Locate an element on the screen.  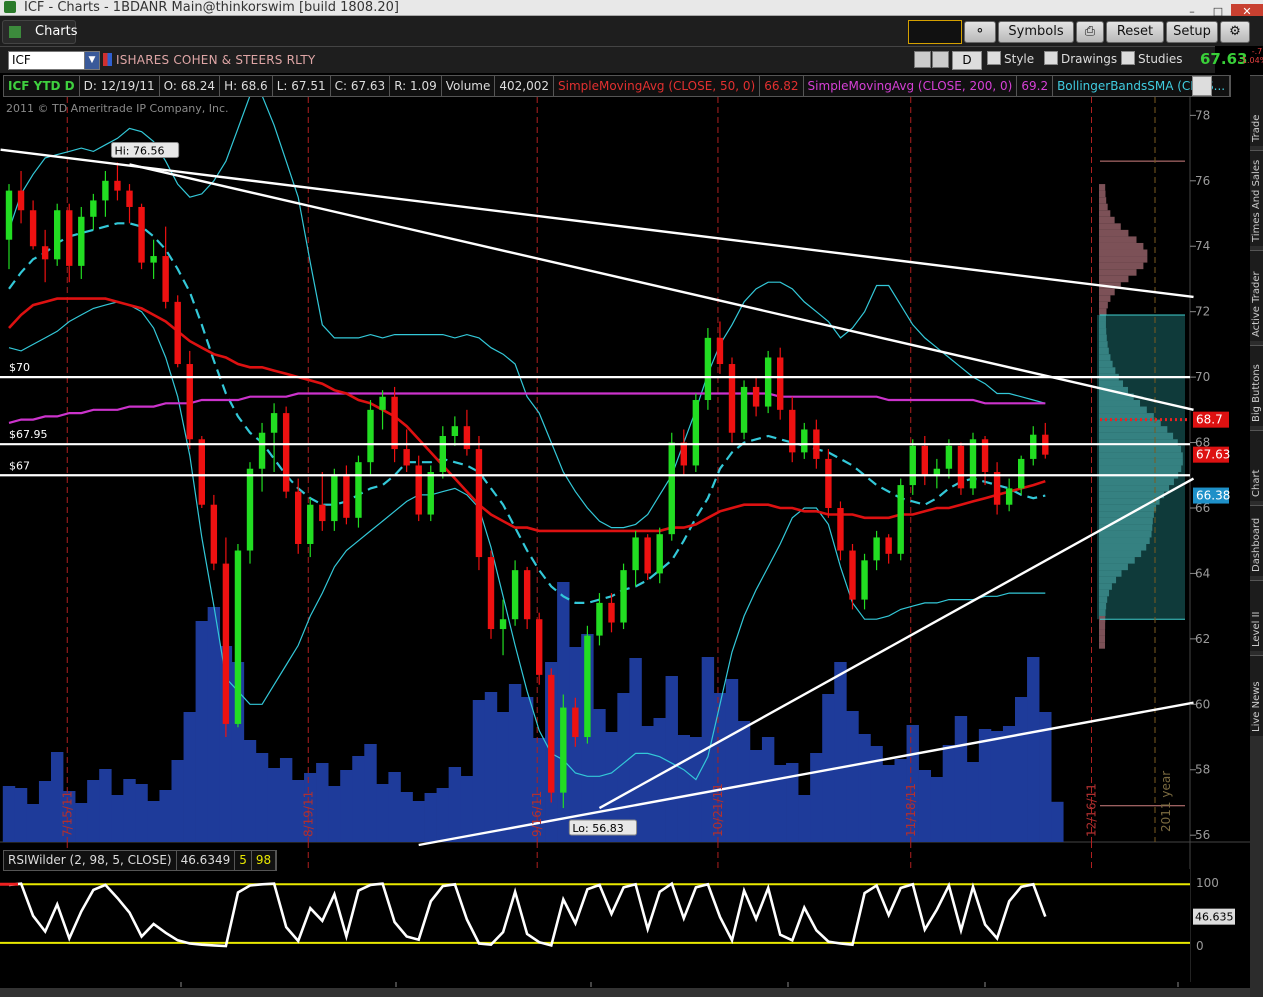
price-tick-label: 58 is located at coordinates (1202, 770).